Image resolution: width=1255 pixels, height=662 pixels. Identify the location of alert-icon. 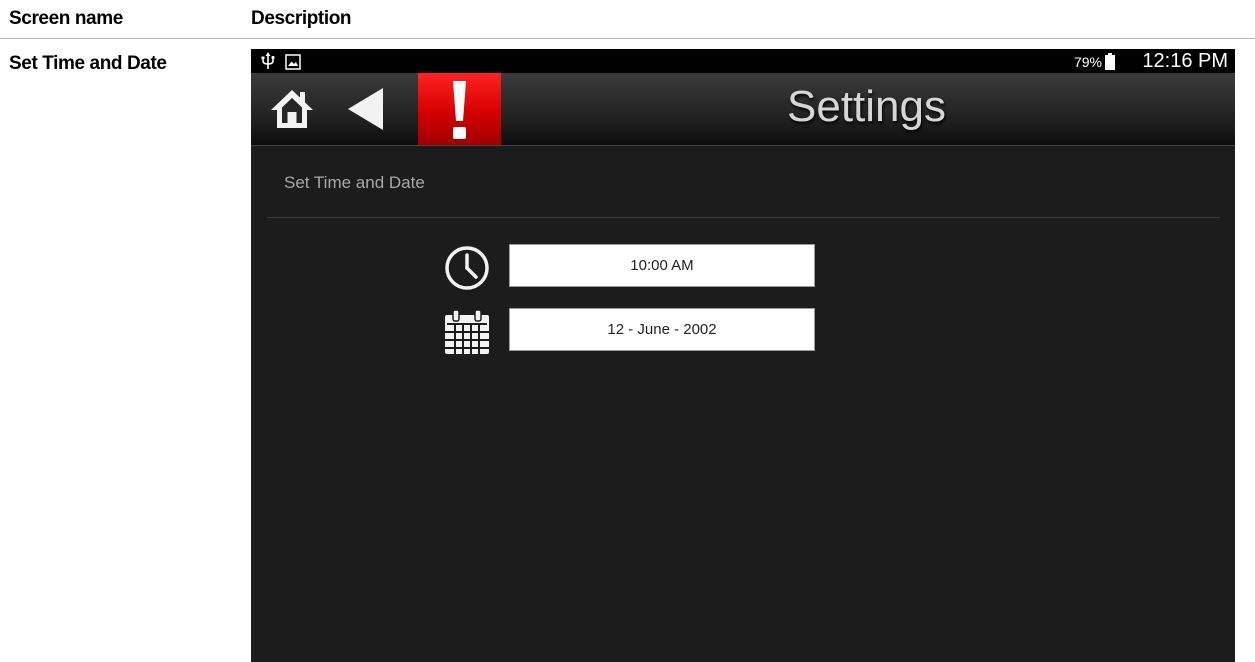
(459, 110).